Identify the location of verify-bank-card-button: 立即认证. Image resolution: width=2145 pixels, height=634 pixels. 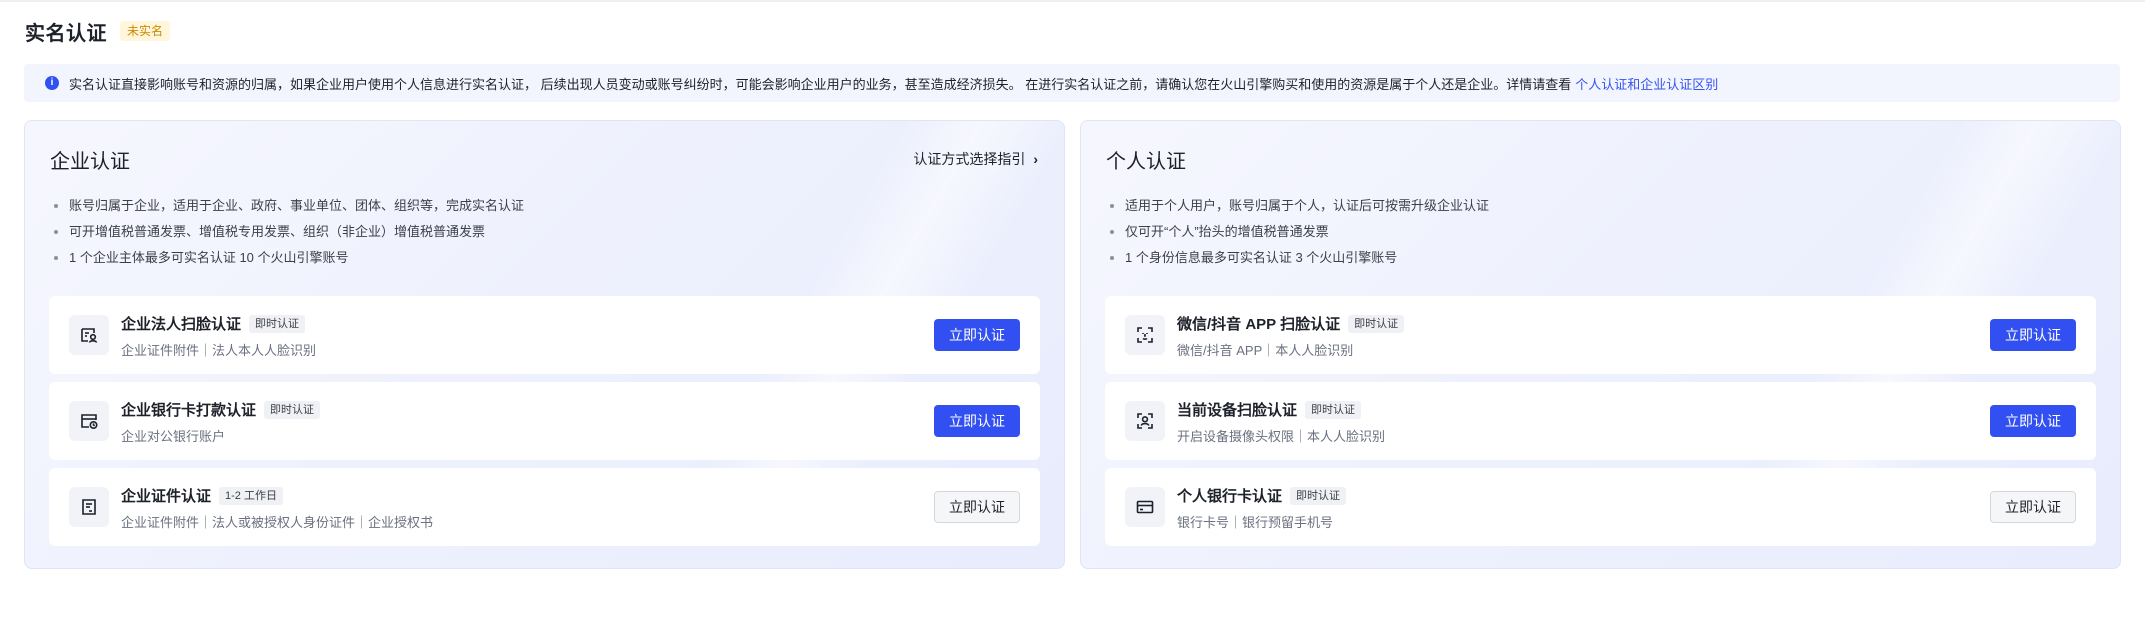
(2033, 507).